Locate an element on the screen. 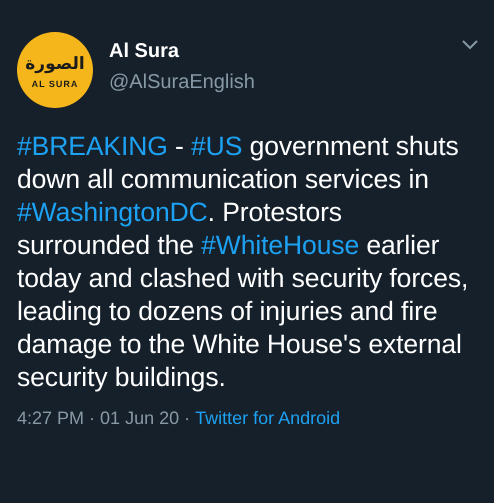 The width and height of the screenshot is (494, 503). tweet-time: 4:27 PM is located at coordinates (50, 418).